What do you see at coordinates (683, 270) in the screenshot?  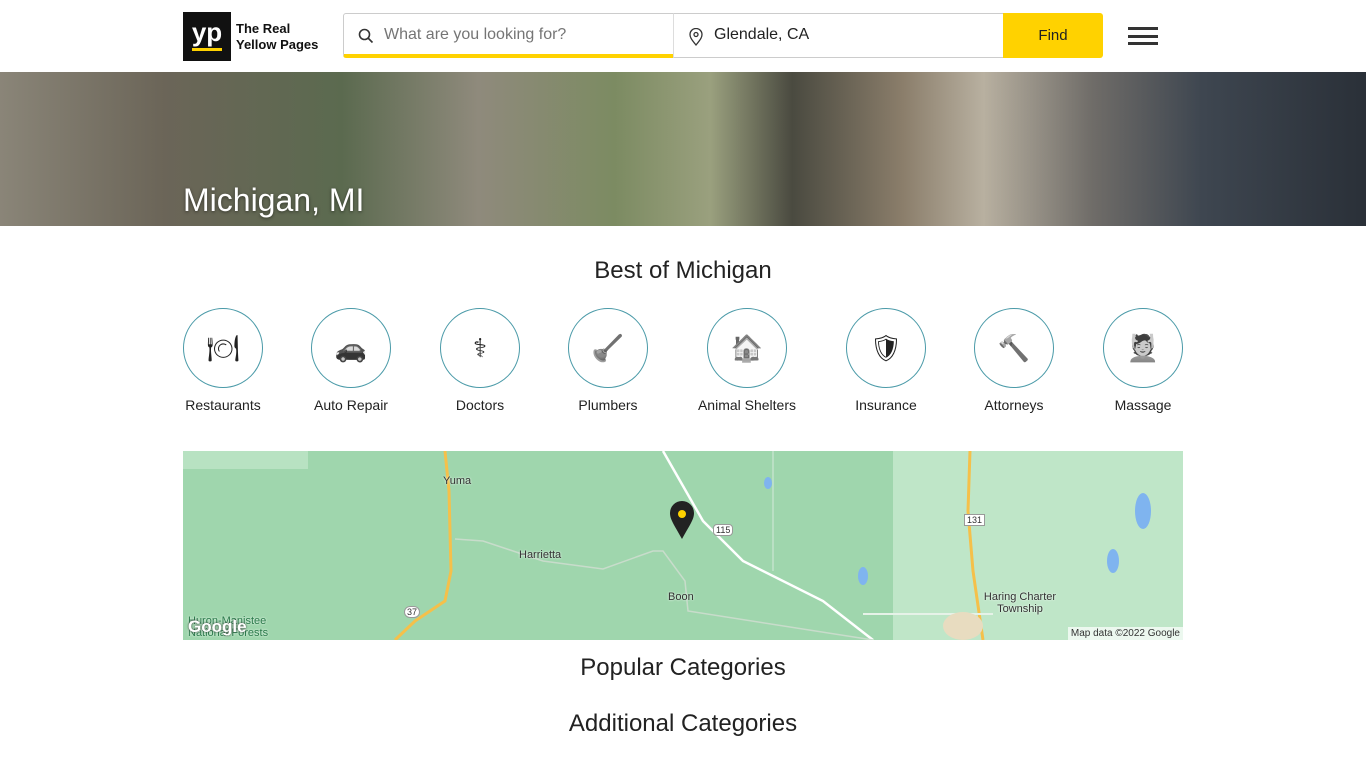 I see `best-of-heading: Best of Michigan` at bounding box center [683, 270].